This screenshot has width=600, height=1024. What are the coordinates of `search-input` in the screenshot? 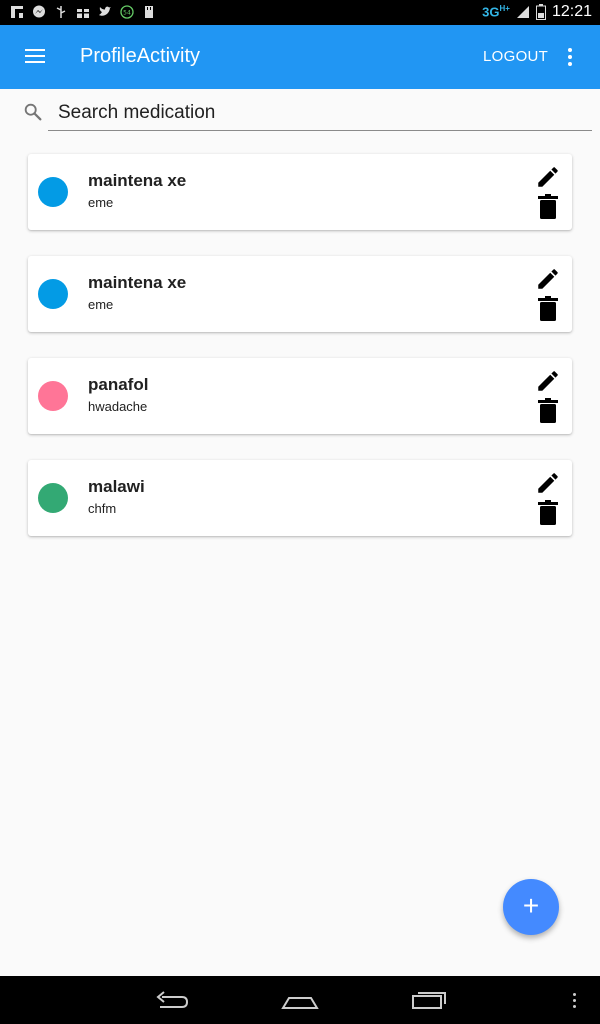 It's located at (320, 113).